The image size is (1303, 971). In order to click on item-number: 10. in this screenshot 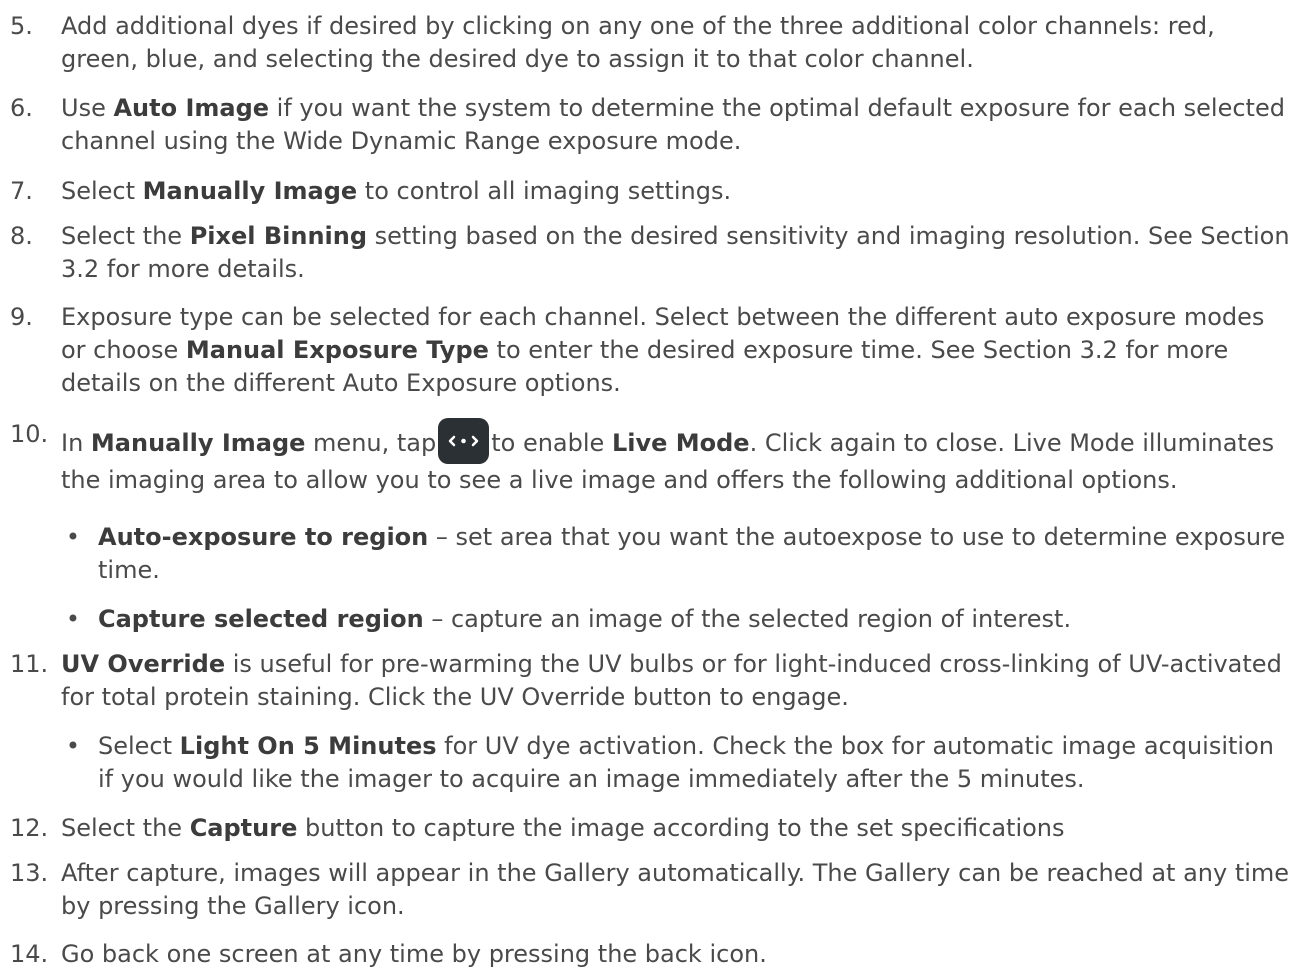, I will do `click(29, 434)`.